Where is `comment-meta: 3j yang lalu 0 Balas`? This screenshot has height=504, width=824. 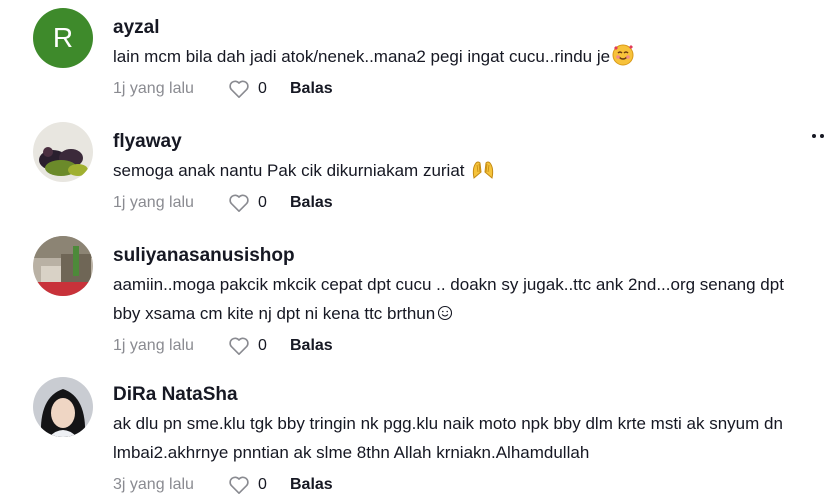 comment-meta: 3j yang lalu 0 Balas is located at coordinates (458, 485).